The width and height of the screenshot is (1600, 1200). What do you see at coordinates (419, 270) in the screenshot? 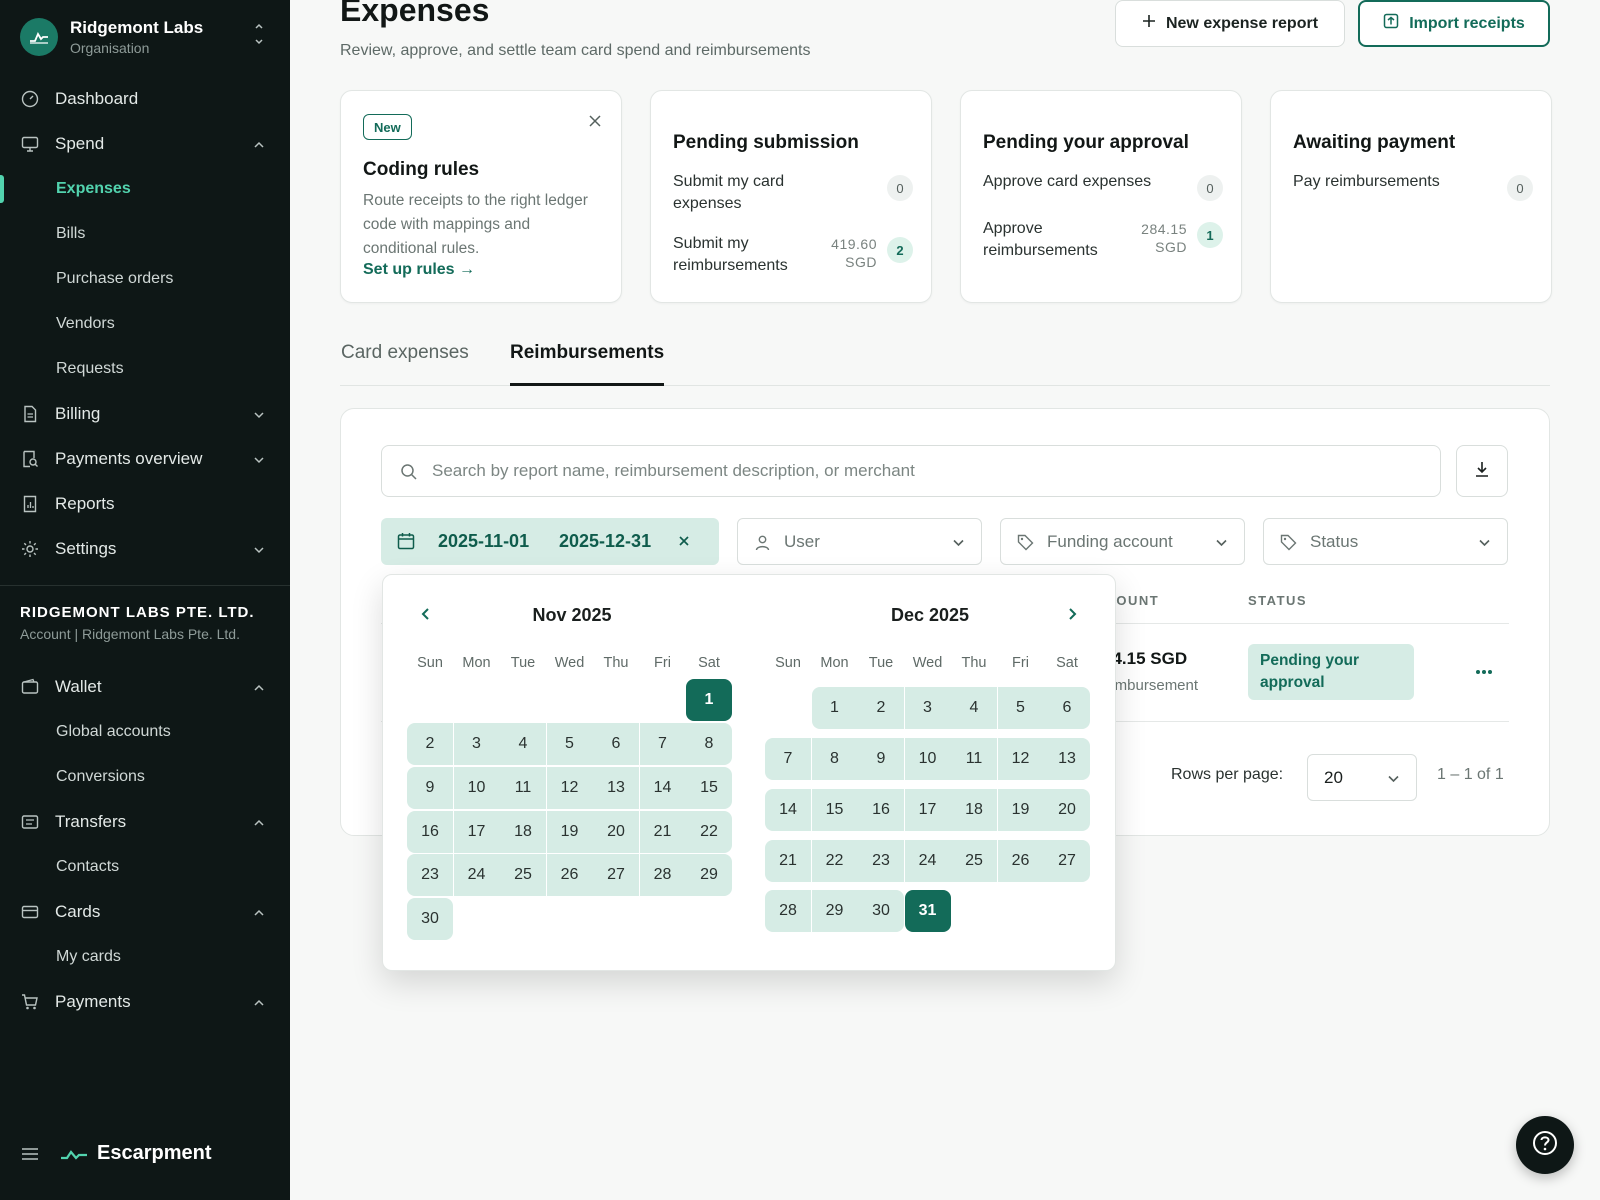
I see `set-up-rules-link: Set up rules →` at bounding box center [419, 270].